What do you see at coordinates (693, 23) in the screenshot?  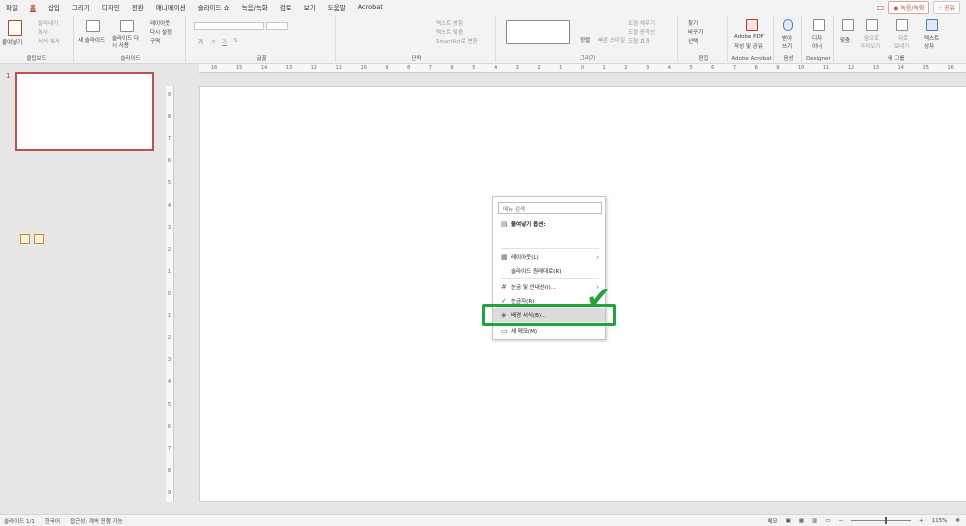 I see `find-button: 찾기` at bounding box center [693, 23].